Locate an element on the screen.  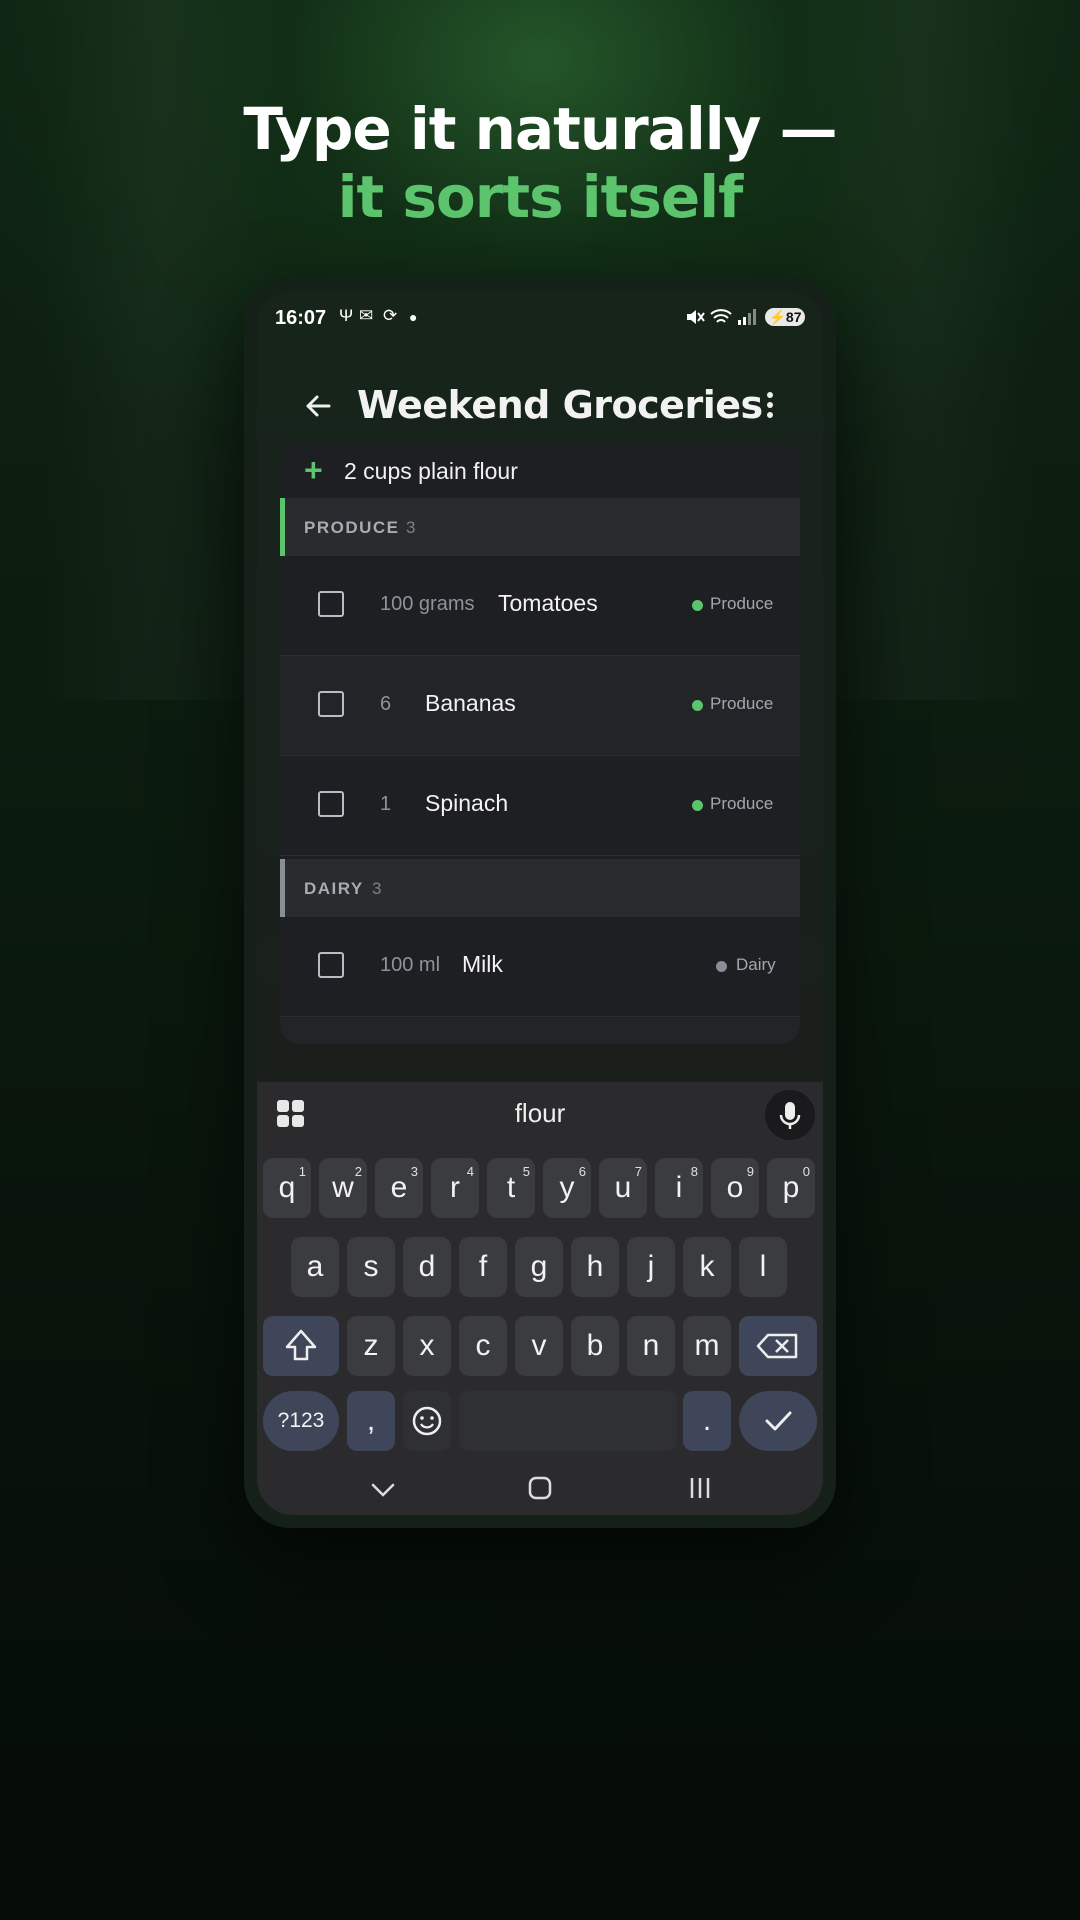
emoji-icon is located at coordinates (427, 1421).